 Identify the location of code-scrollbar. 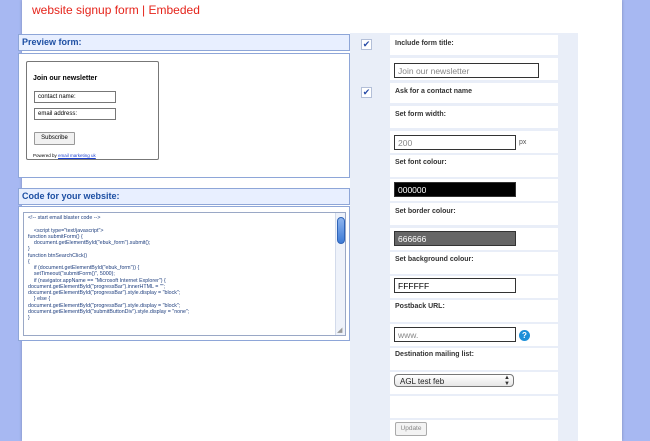
(340, 274).